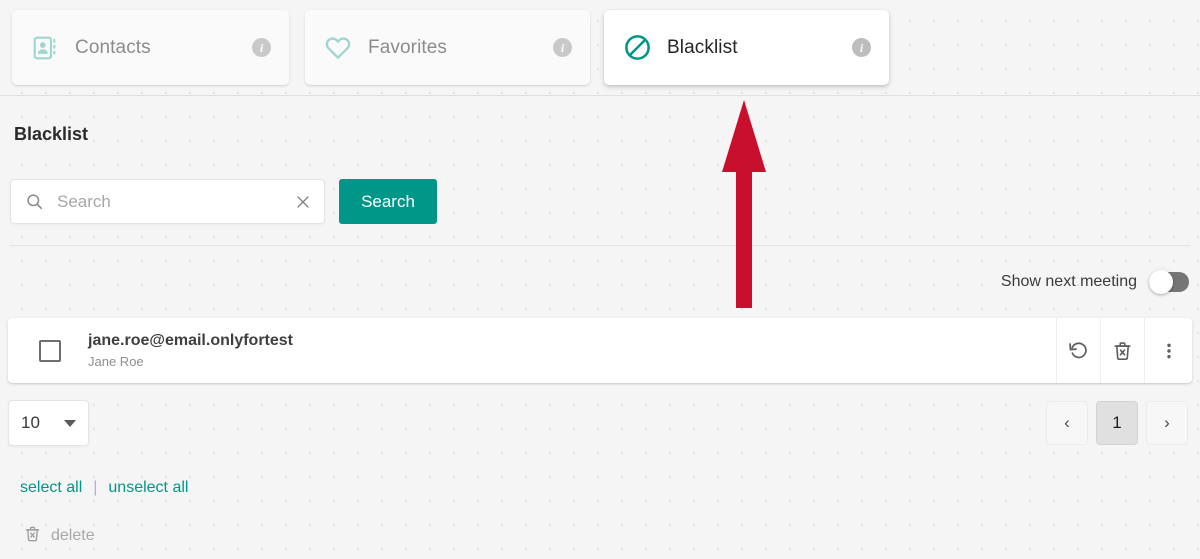  I want to click on search-field, so click(167, 201).